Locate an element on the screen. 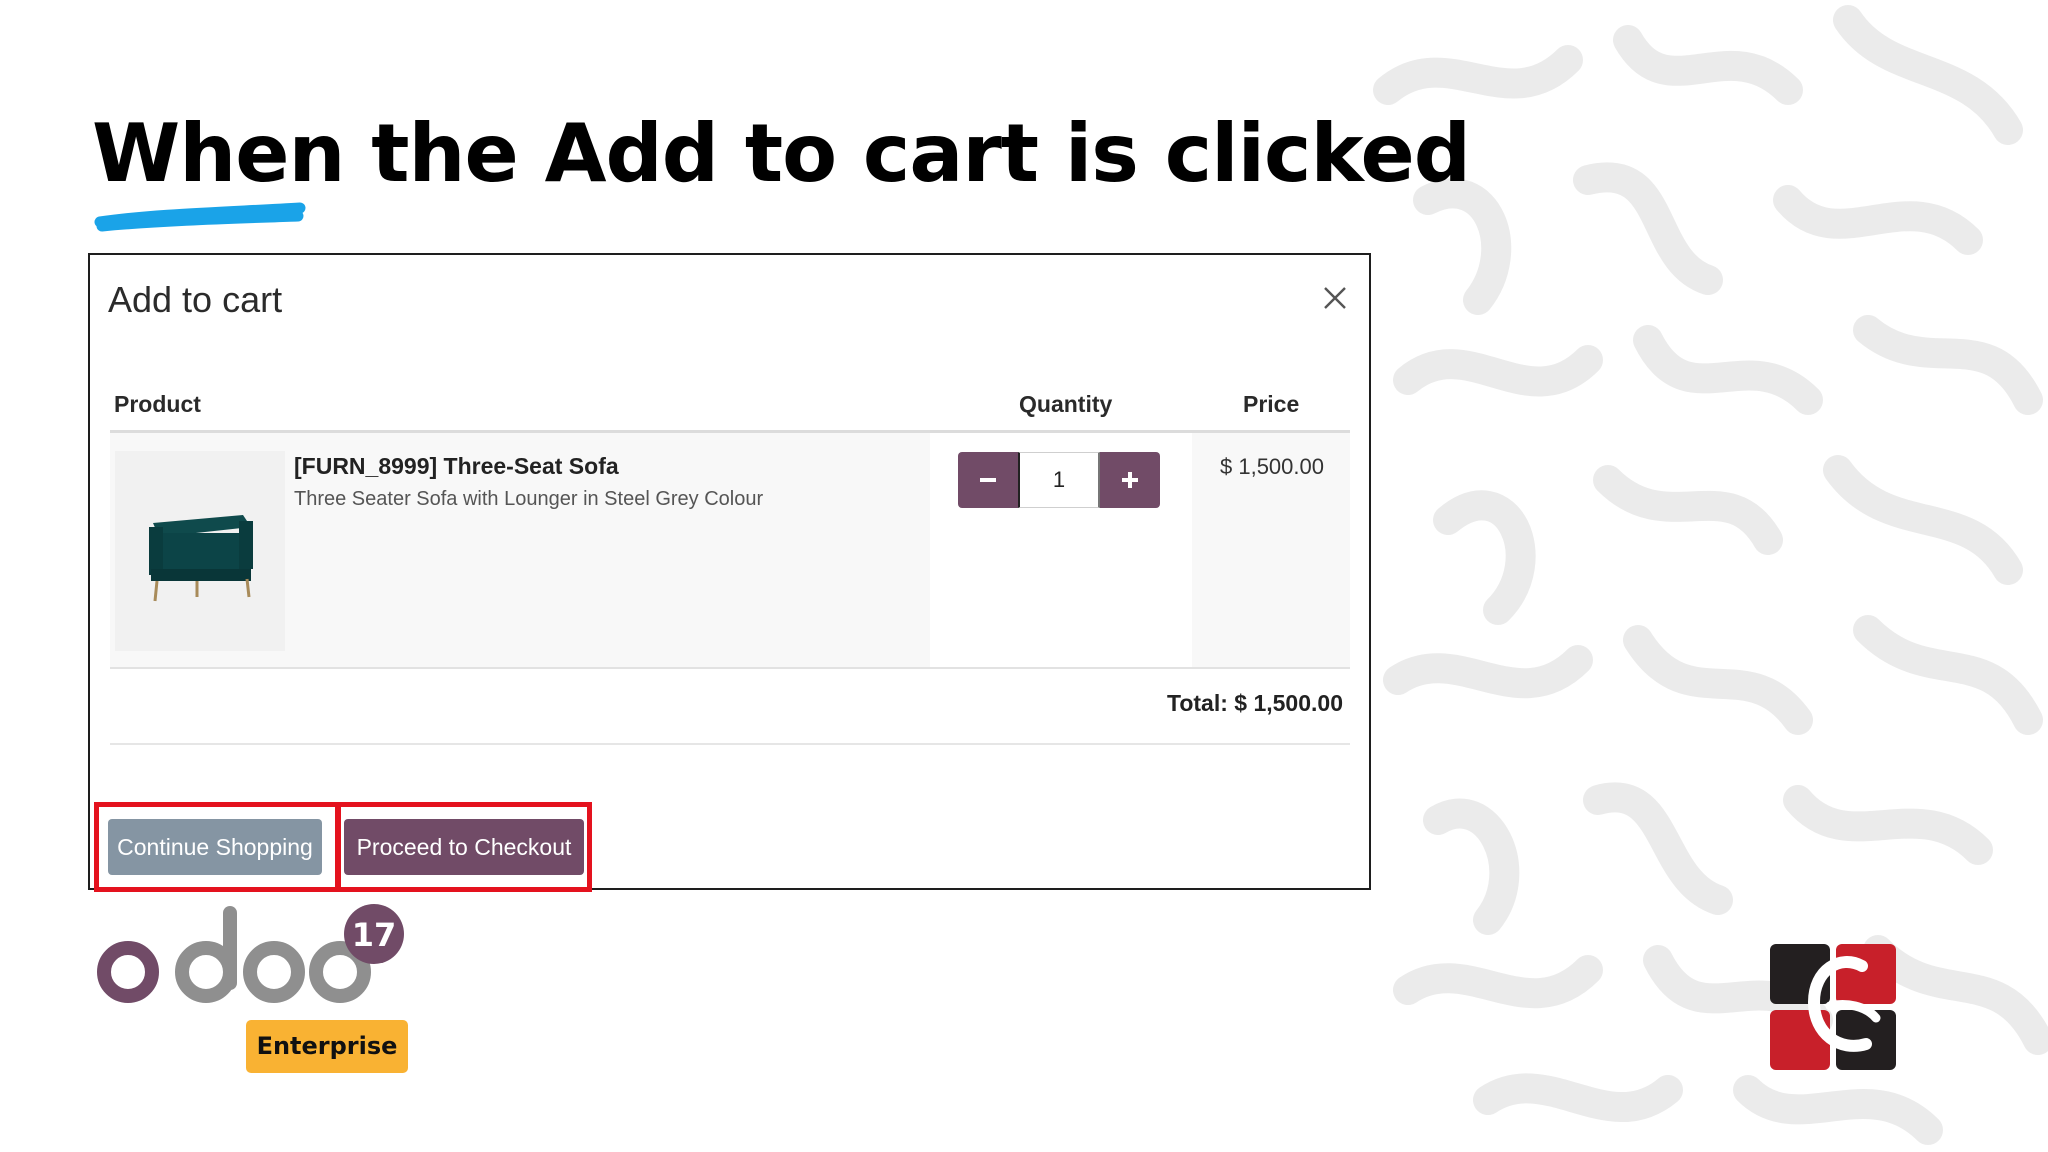  column-header-product: Product is located at coordinates (157, 404).